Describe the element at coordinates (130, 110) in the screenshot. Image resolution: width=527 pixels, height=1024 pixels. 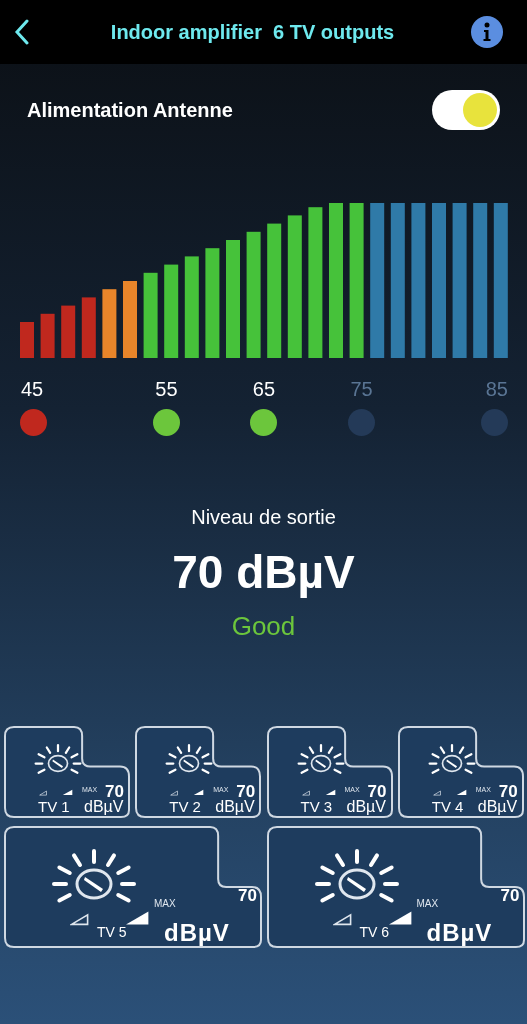
I see `antenna-power-label: Alimentation Antenne` at that location.